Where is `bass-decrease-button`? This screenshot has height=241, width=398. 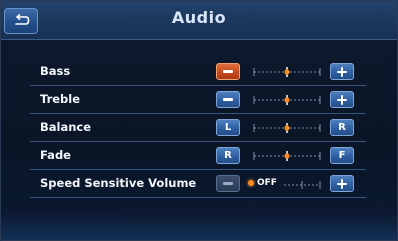
bass-decrease-button is located at coordinates (228, 71).